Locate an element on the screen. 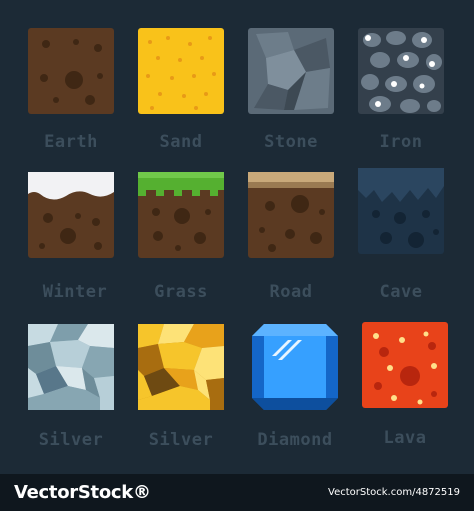  earth-tile-icon is located at coordinates (71, 71).